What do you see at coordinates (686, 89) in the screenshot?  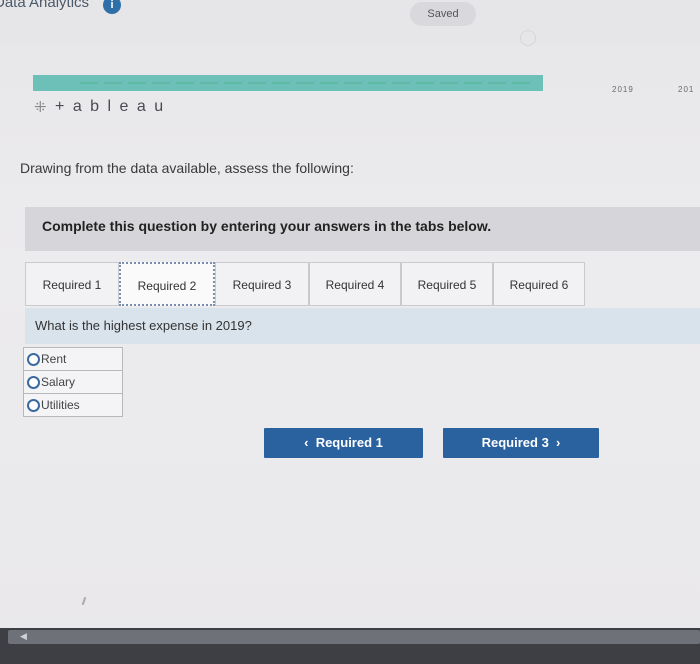 I see `year-label: 201` at bounding box center [686, 89].